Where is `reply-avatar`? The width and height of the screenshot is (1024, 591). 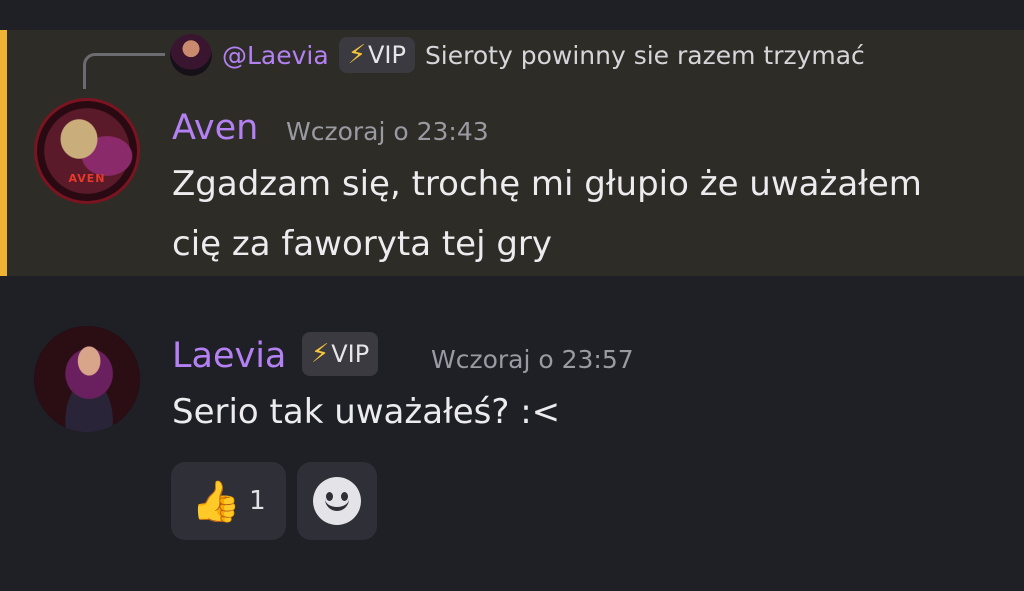 reply-avatar is located at coordinates (191, 55).